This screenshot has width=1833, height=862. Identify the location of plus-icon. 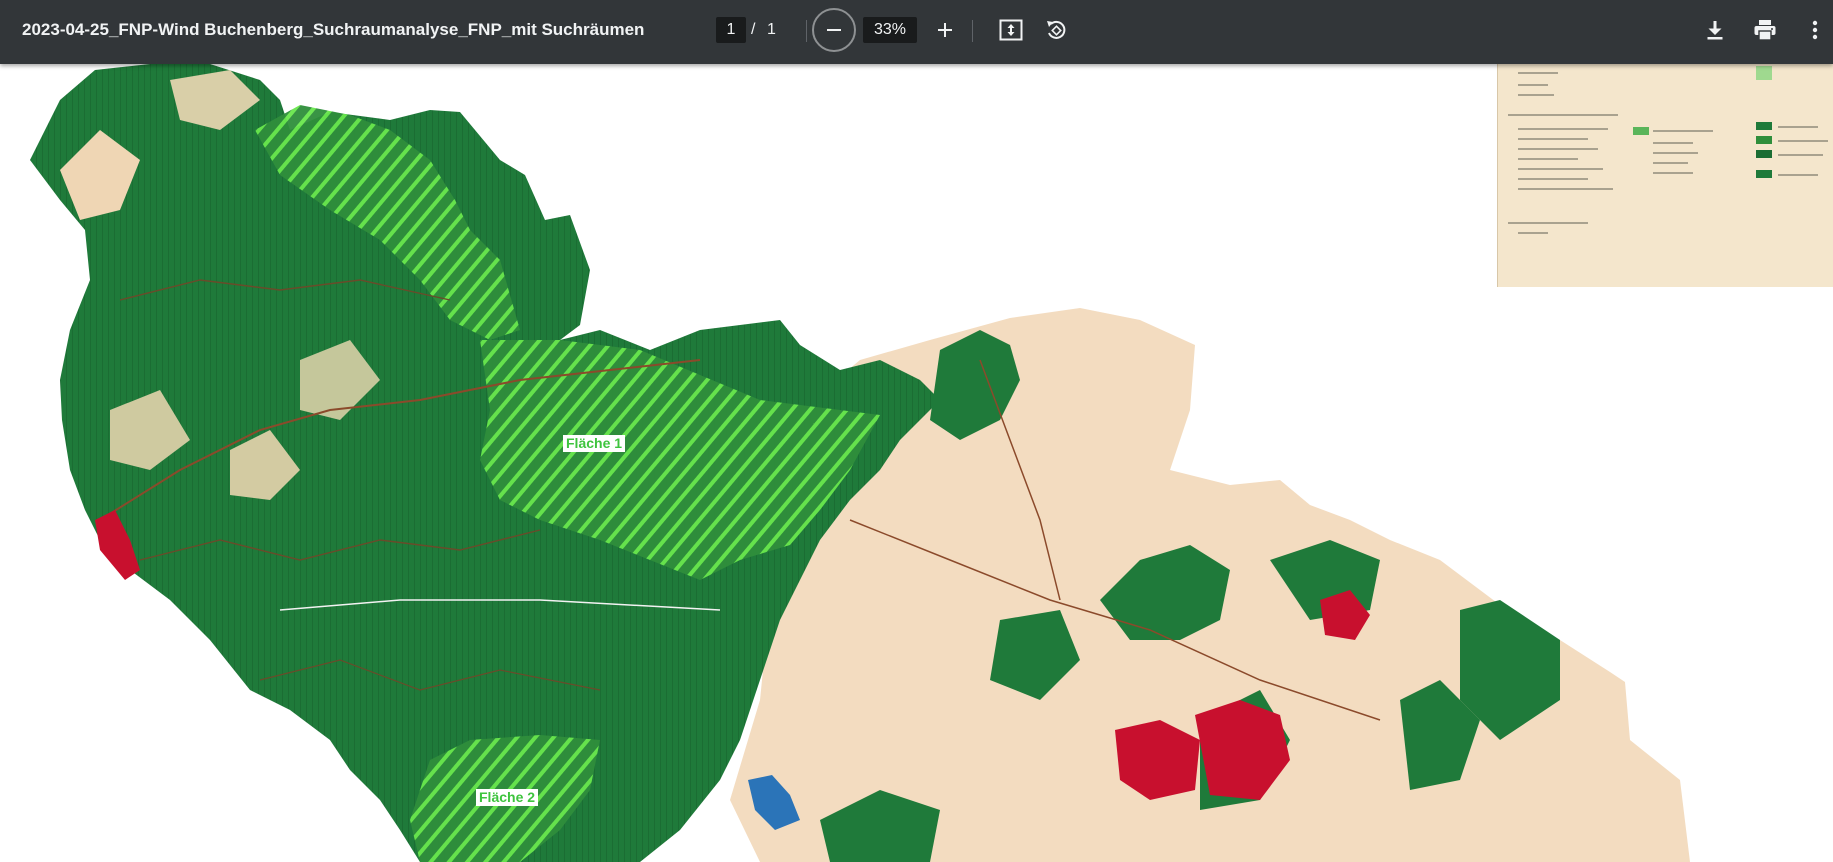
(945, 30).